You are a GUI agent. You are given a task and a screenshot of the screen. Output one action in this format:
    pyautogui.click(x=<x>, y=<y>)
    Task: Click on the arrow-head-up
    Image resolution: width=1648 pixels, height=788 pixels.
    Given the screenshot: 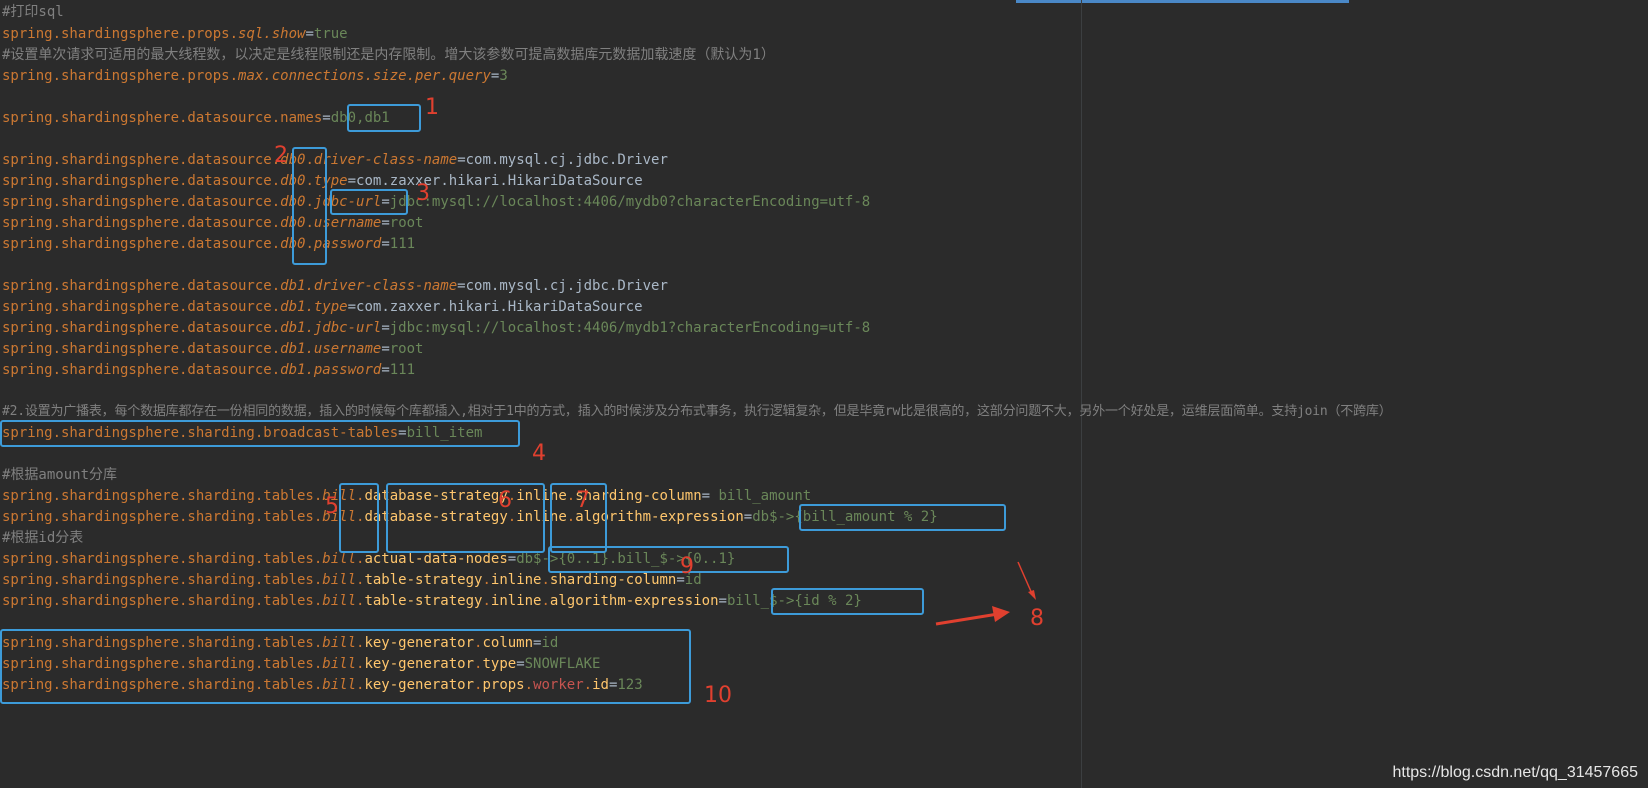 What is the action you would take?
    pyautogui.click(x=1032, y=595)
    